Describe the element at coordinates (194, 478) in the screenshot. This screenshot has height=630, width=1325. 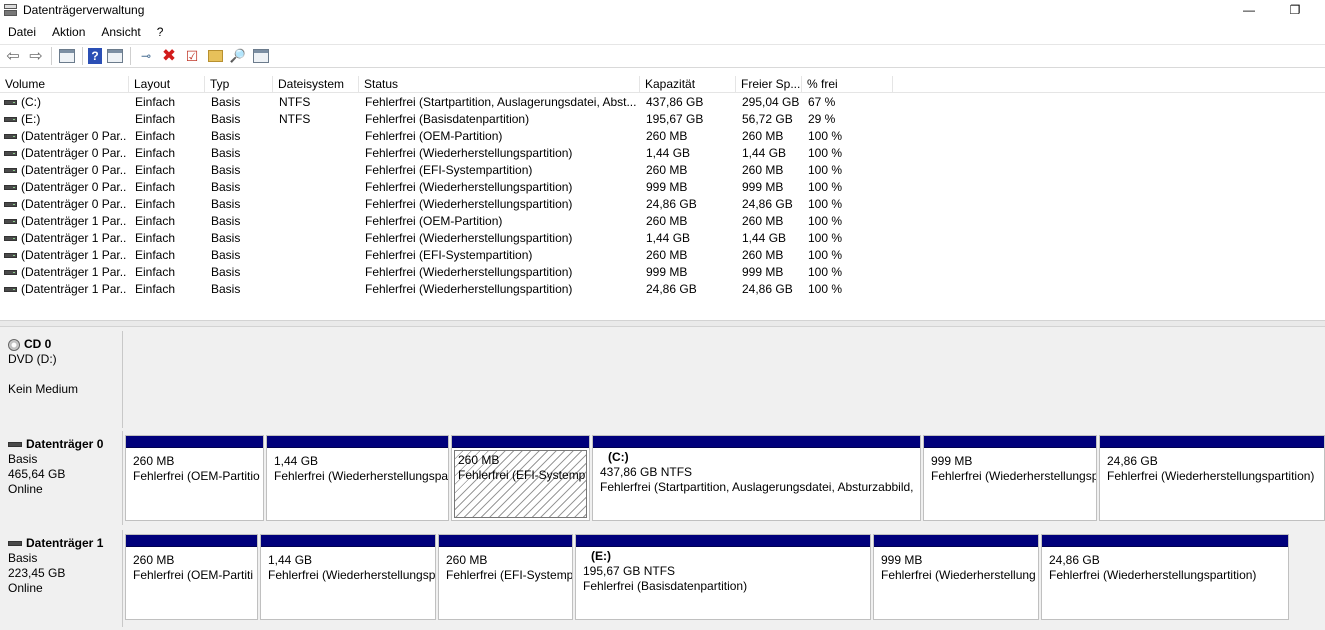
I see `disk0-partition-1: 260 MB Fehlerfrei (OEM-Partitio` at that location.